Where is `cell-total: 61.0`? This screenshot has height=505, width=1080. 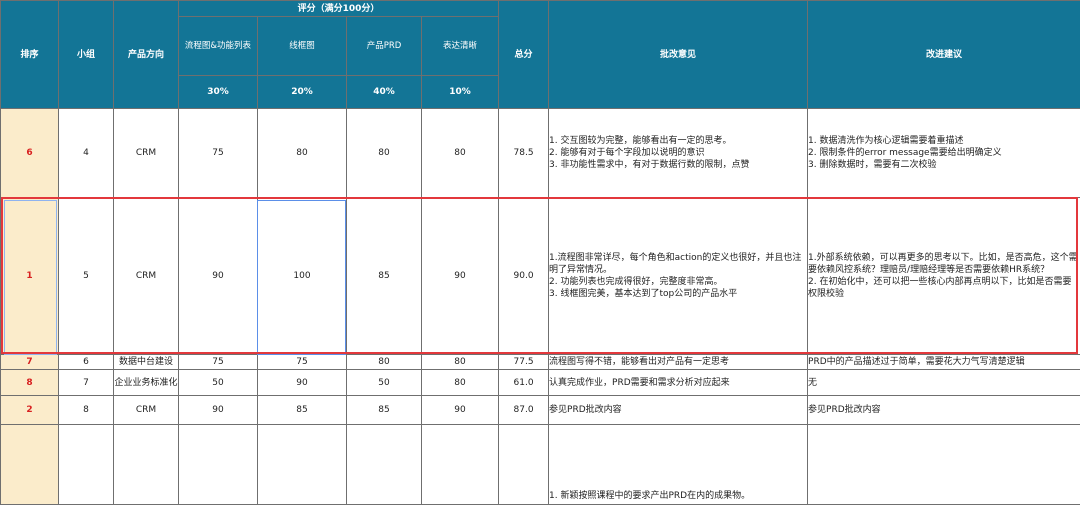 cell-total: 61.0 is located at coordinates (524, 383).